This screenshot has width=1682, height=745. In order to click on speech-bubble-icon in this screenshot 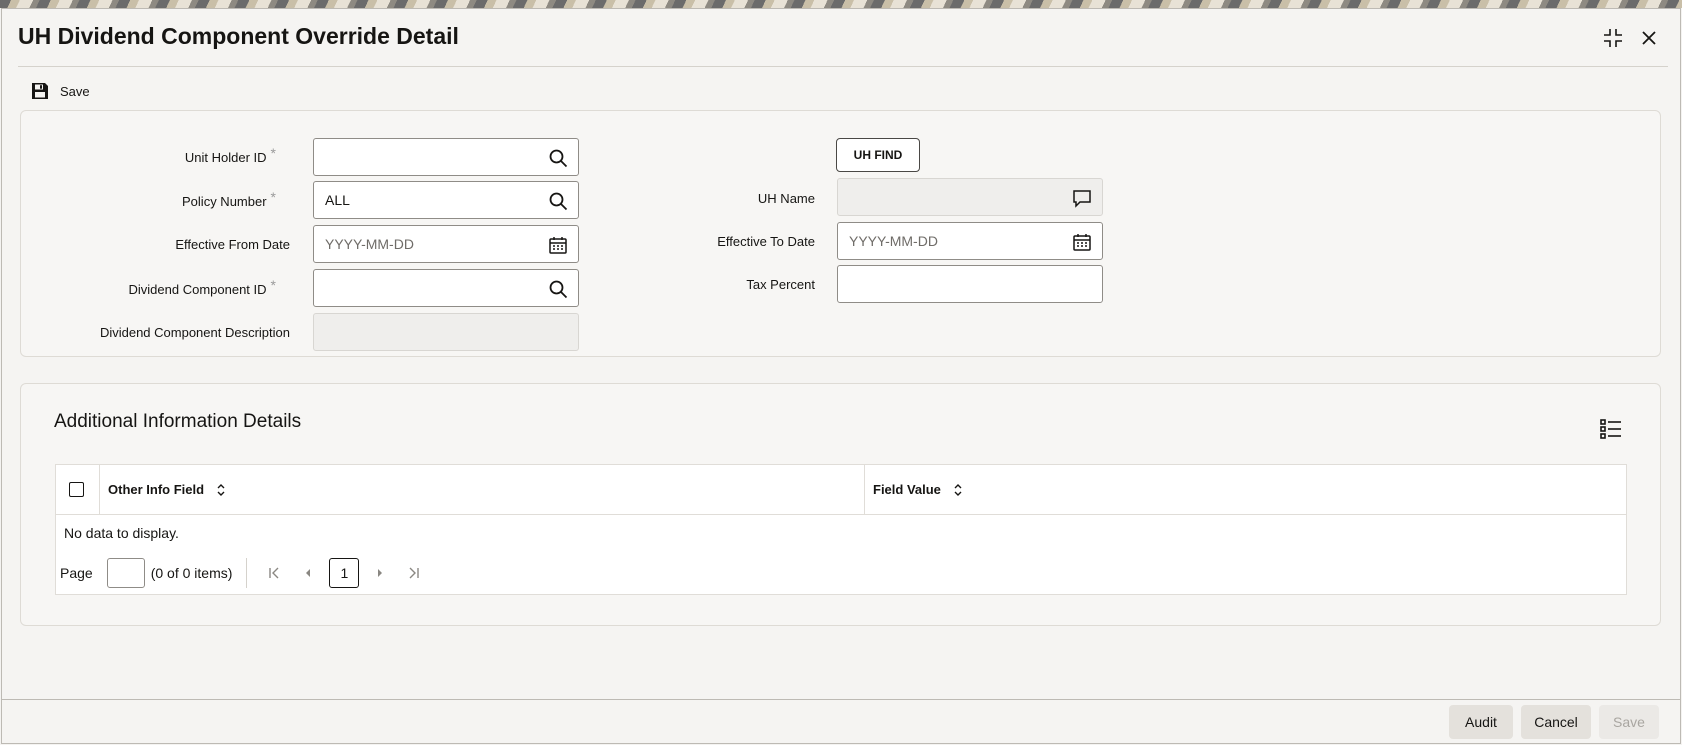, I will do `click(1082, 198)`.